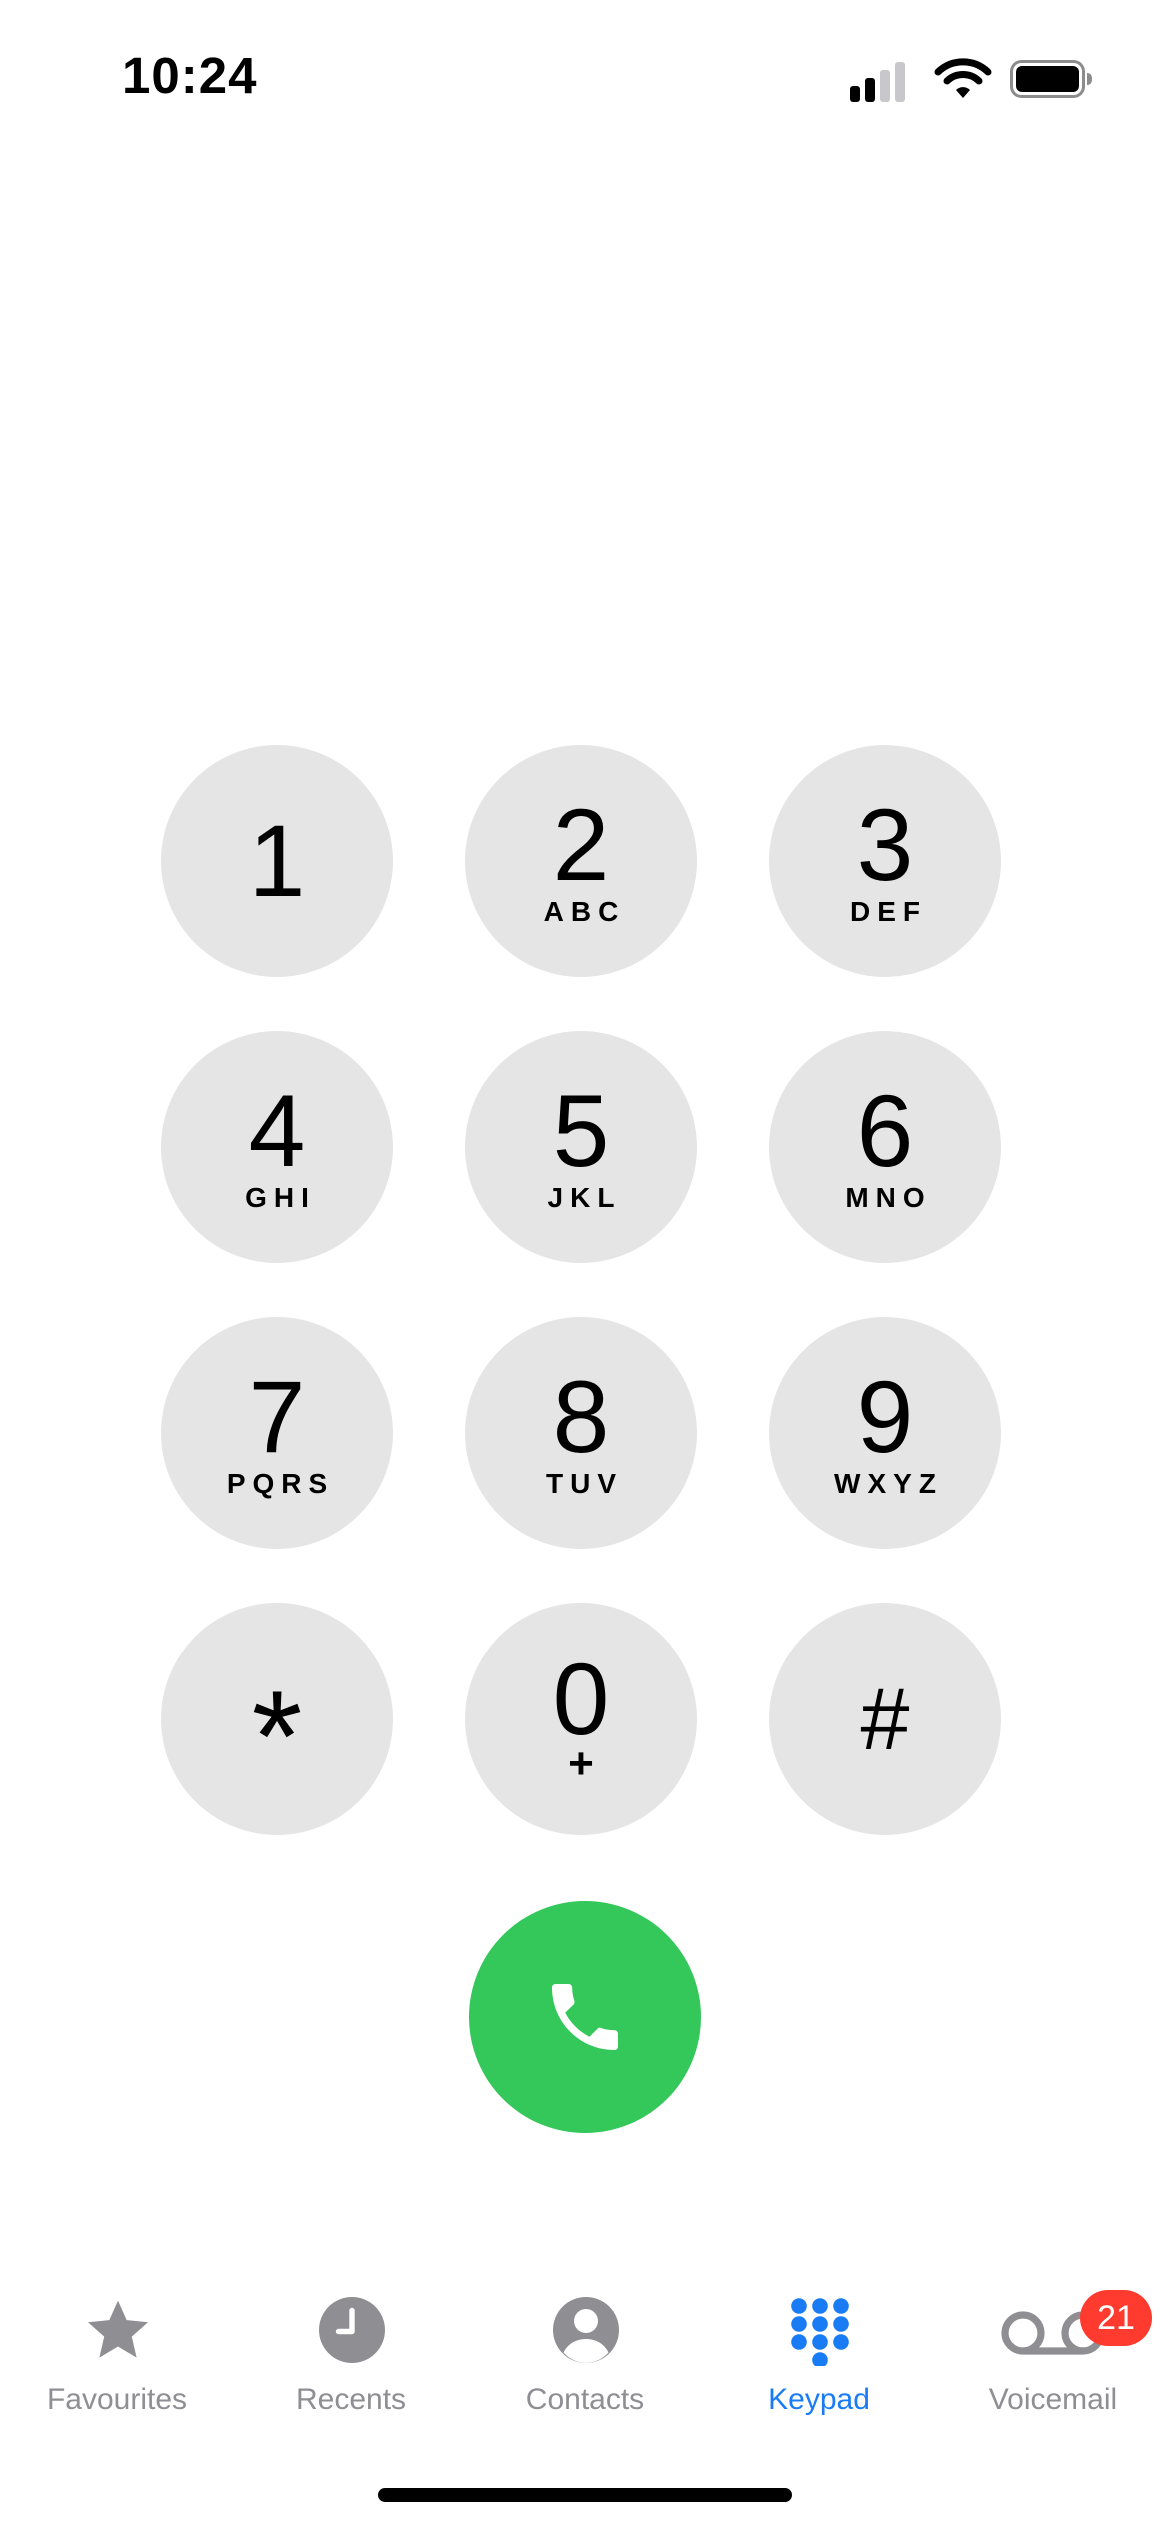 This screenshot has height=2532, width=1170. Describe the element at coordinates (581, 1699) in the screenshot. I see `key-digit: 0` at that location.